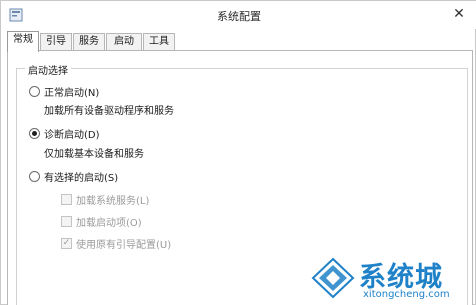 The height and width of the screenshot is (305, 476). What do you see at coordinates (48, 69) in the screenshot?
I see `group-title: 启动选择` at bounding box center [48, 69].